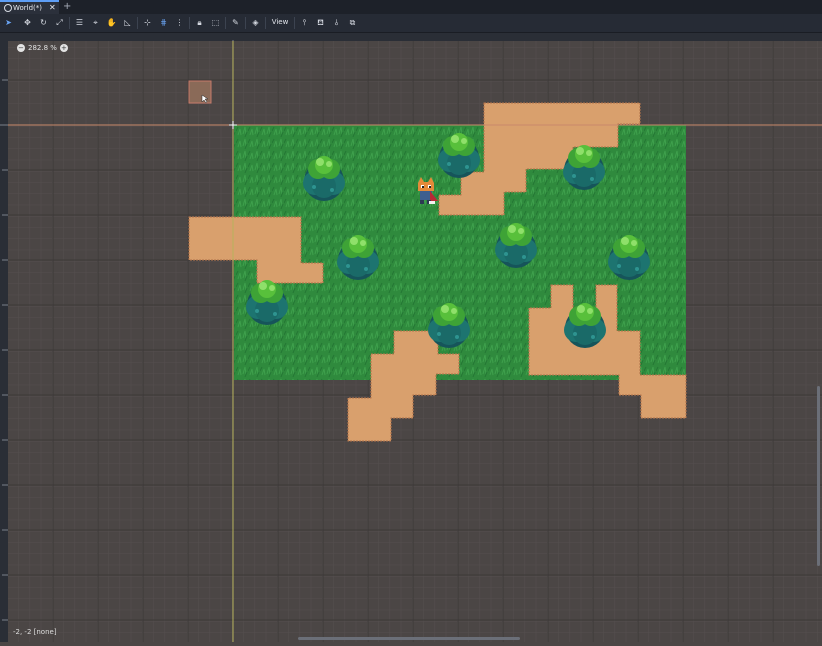  I want to click on ruler-vertical, so click(4, 337).